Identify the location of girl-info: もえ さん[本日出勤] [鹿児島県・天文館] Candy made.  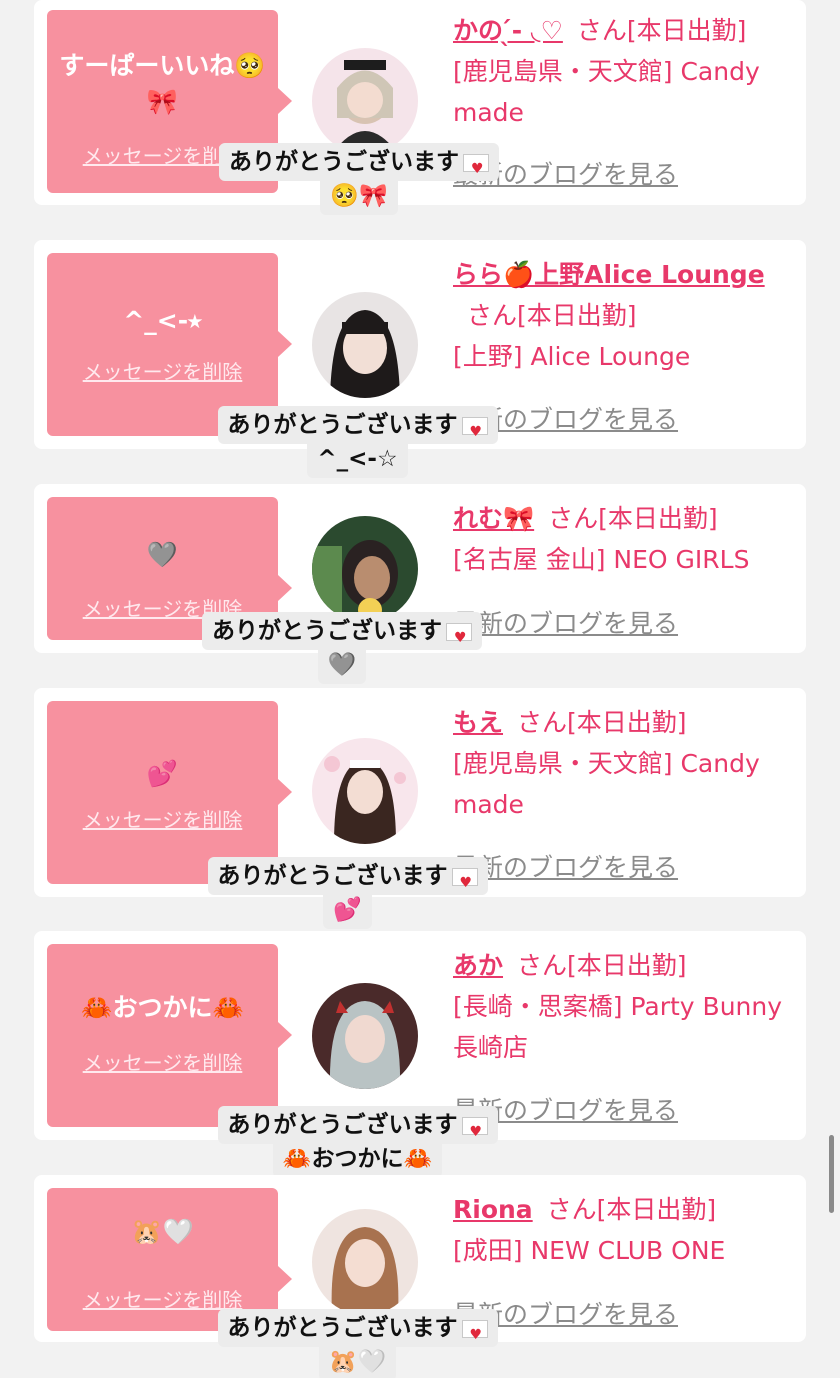
(625, 763).